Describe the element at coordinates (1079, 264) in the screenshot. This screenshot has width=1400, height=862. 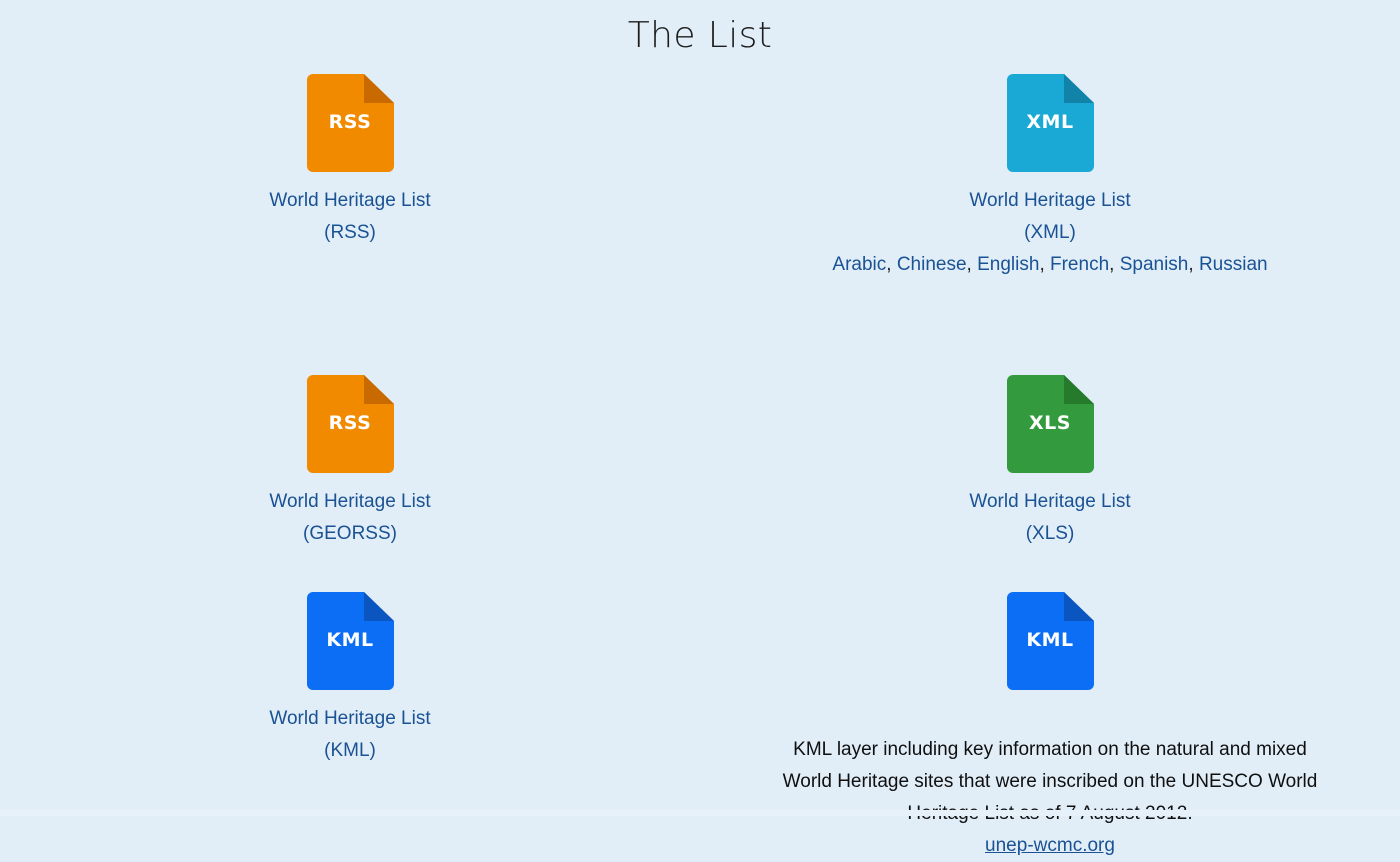
I see `xml-language-link-french: French` at that location.